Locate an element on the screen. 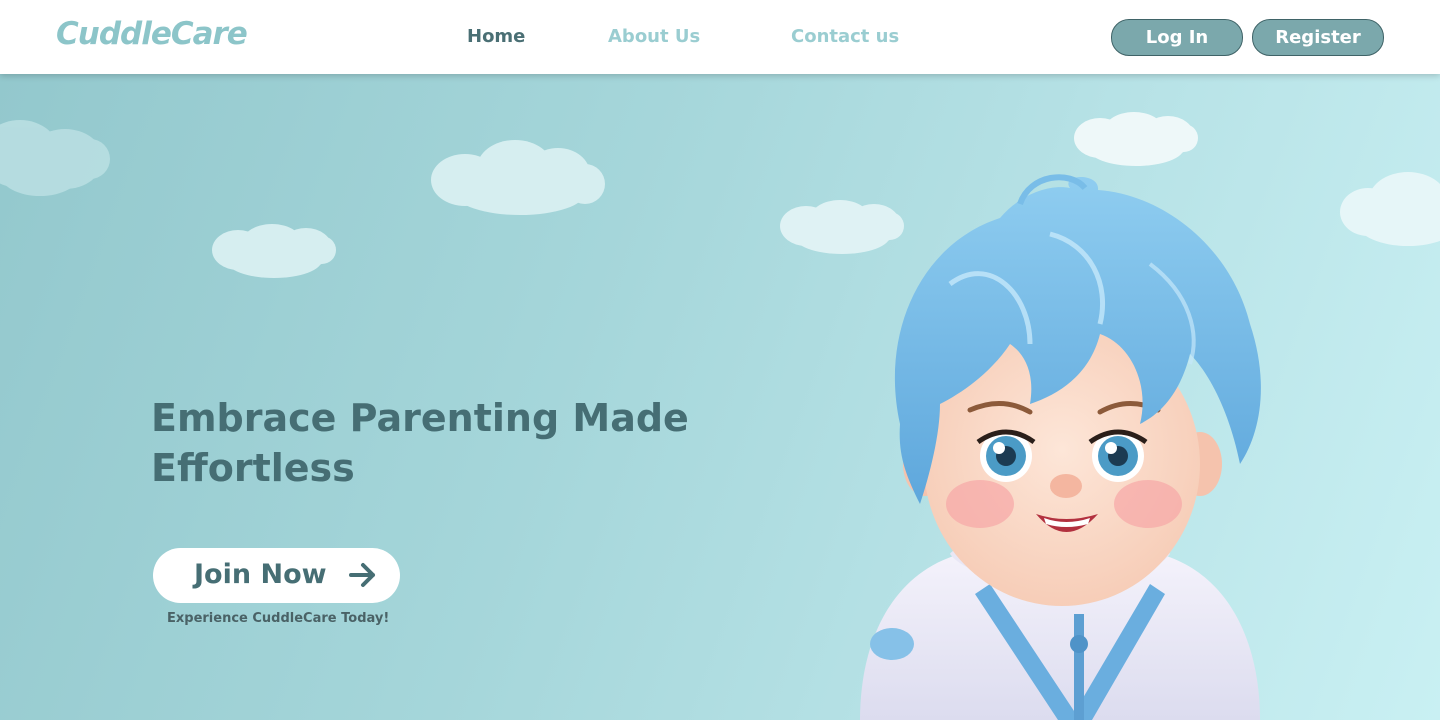 This screenshot has width=1440, height=720. hero-headline-line1: Embrace Parenting Made is located at coordinates (420, 418).